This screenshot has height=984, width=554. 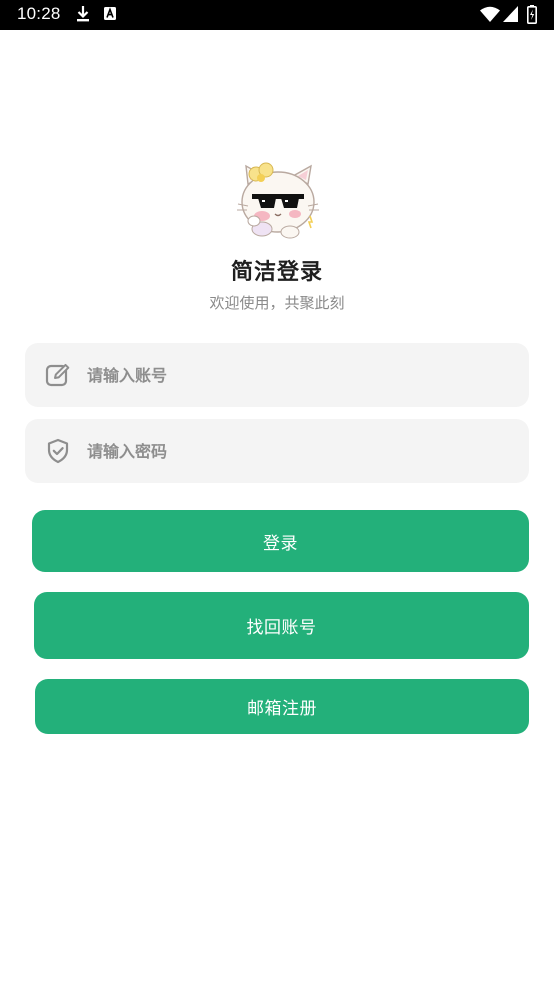 I want to click on recover-account-button-label: 找回账号, so click(x=281, y=628).